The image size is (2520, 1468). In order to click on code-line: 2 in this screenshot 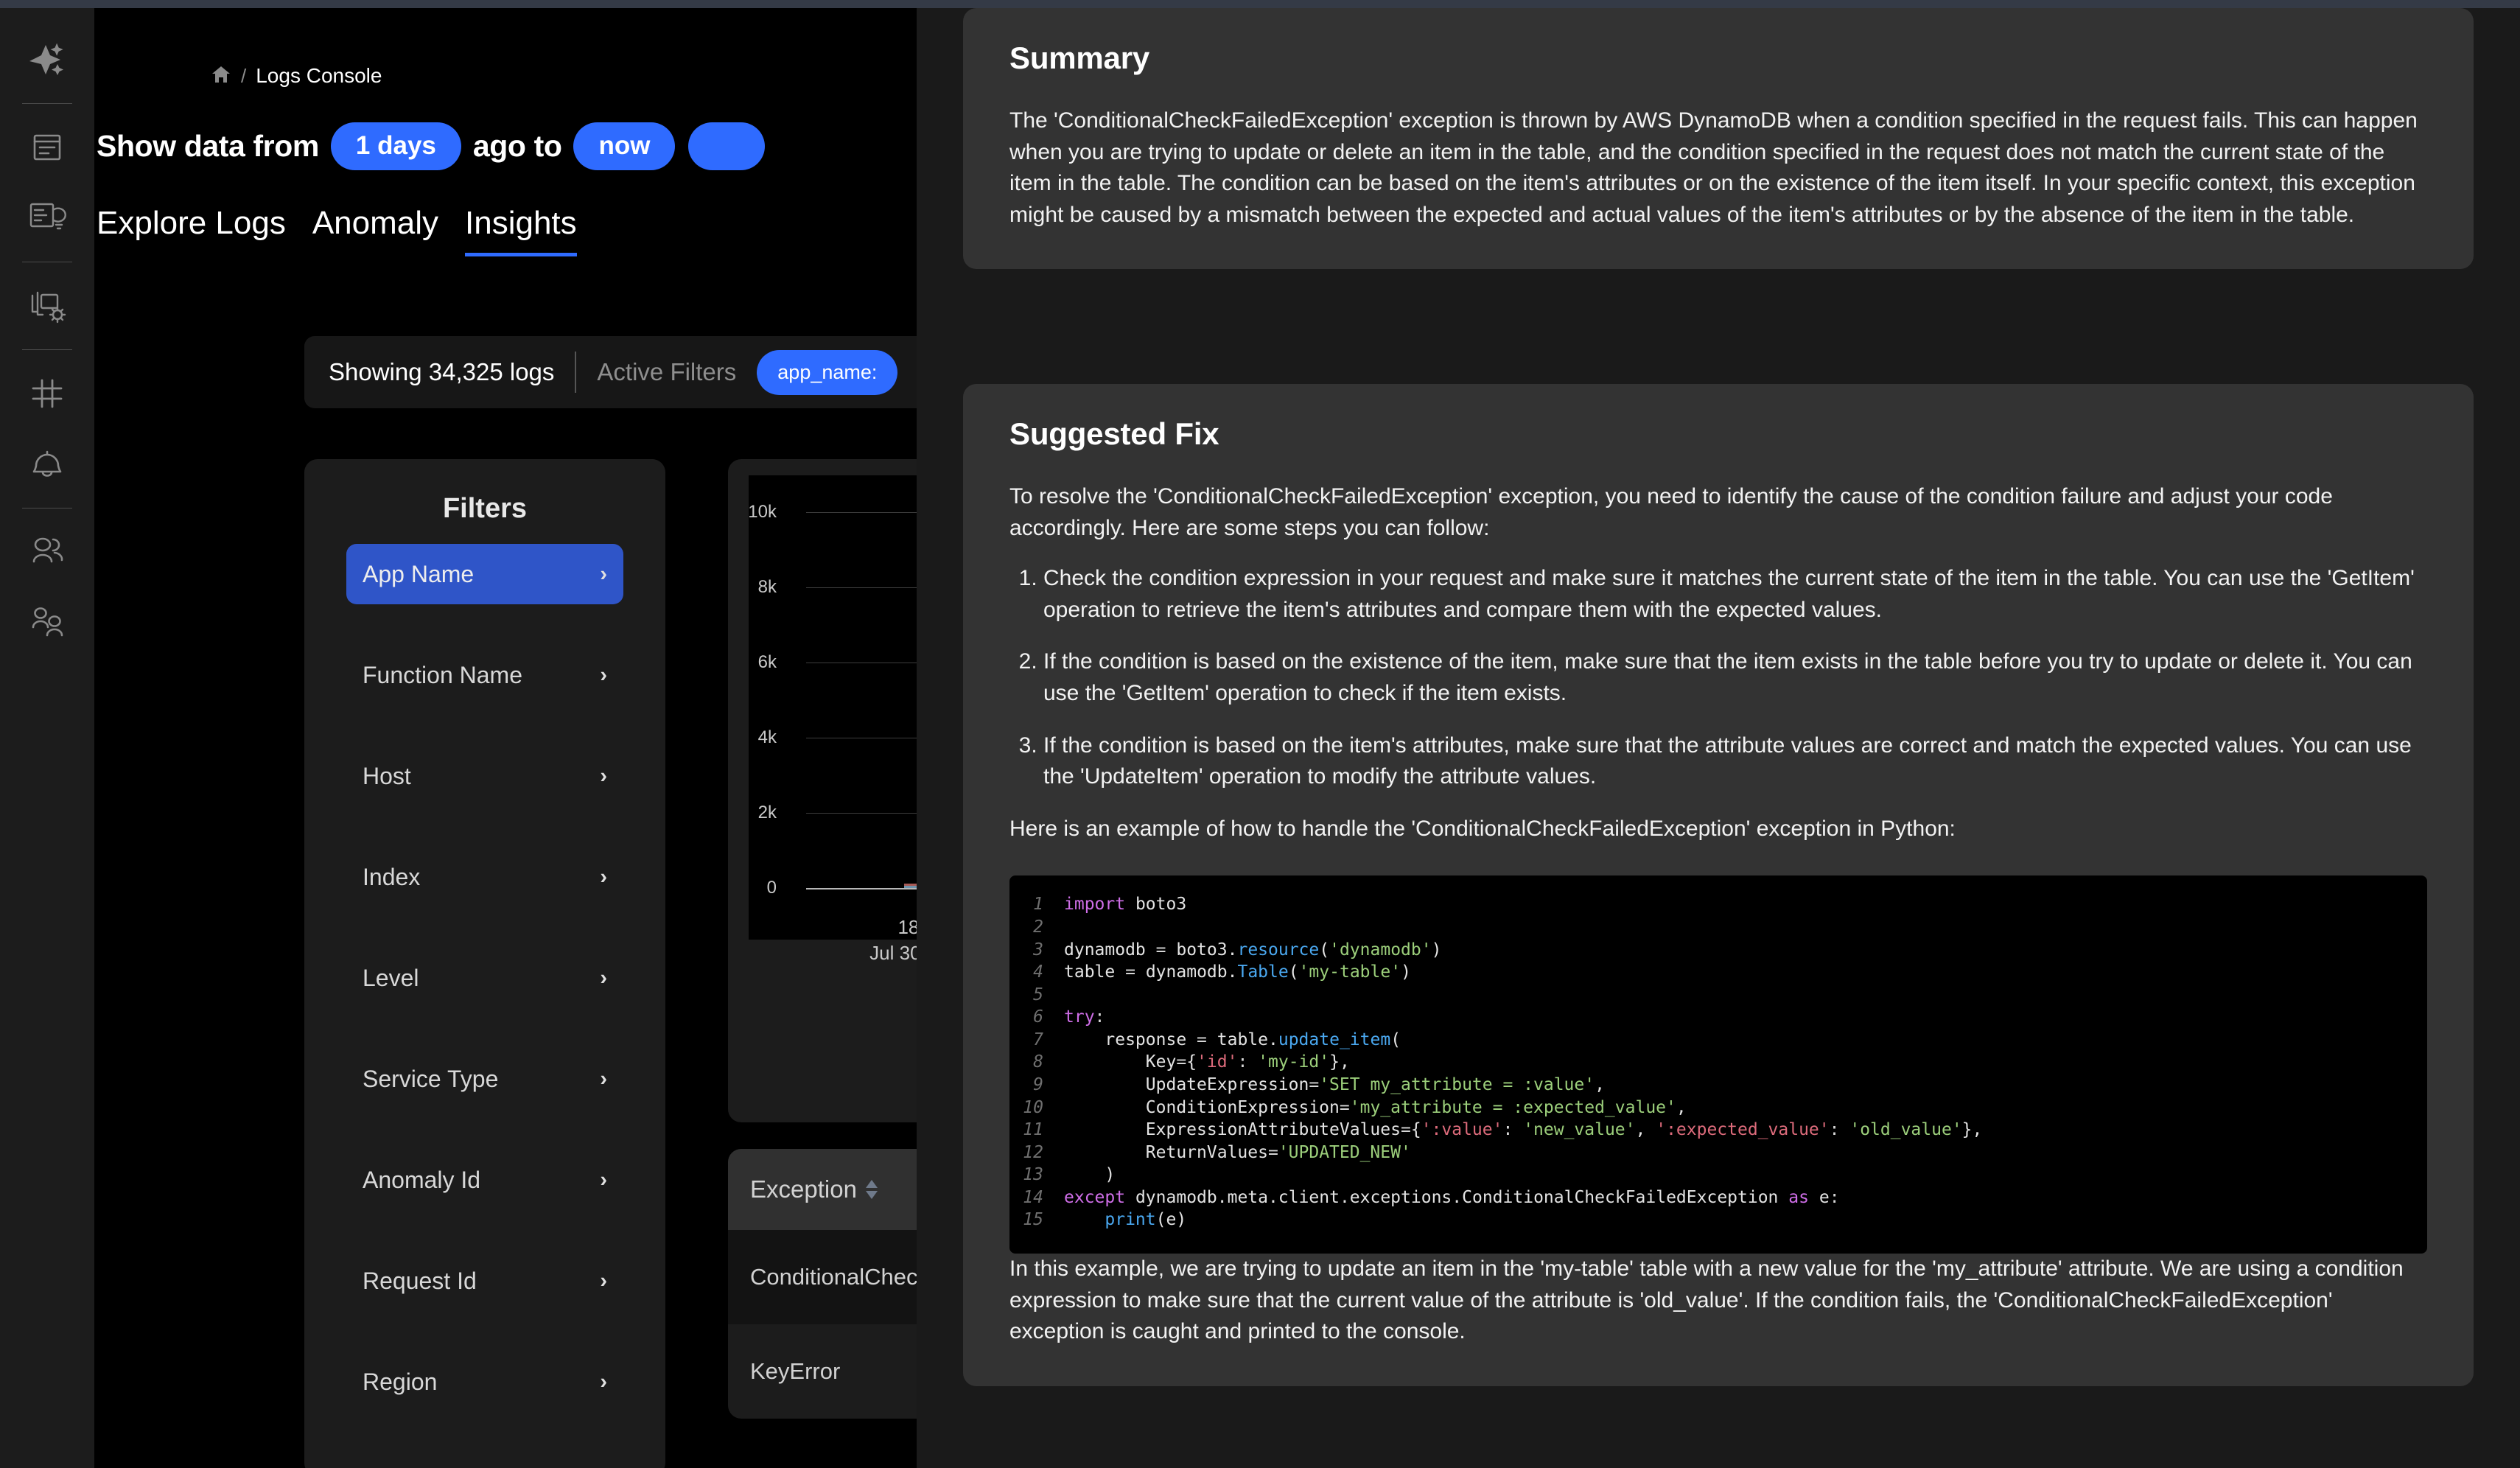, I will do `click(1718, 927)`.